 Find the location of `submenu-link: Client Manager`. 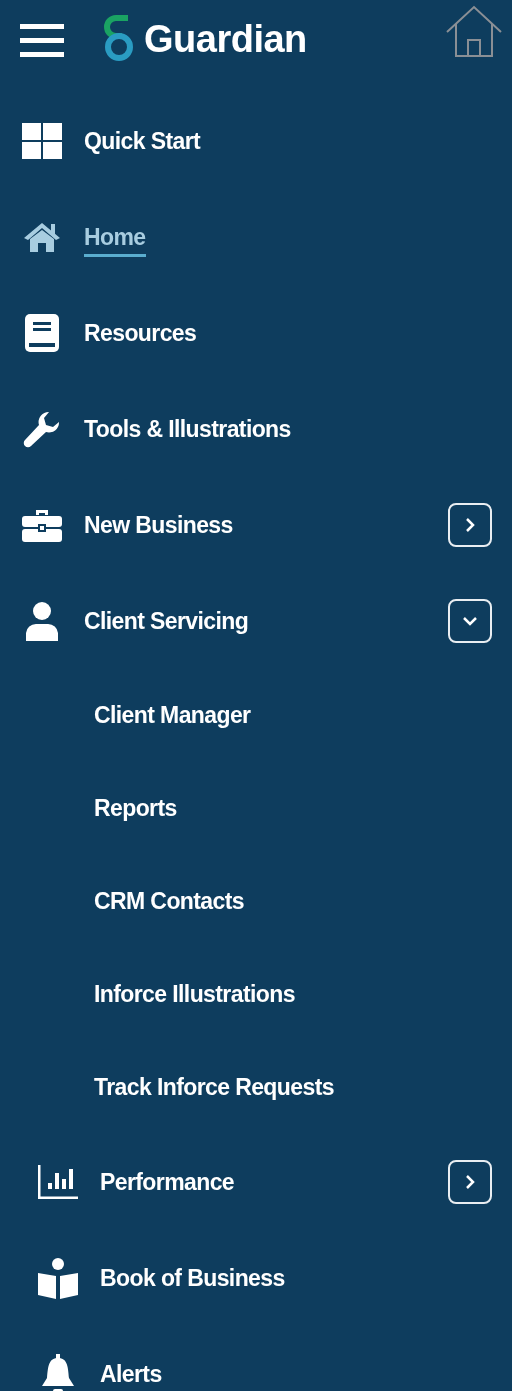

submenu-link: Client Manager is located at coordinates (172, 715).